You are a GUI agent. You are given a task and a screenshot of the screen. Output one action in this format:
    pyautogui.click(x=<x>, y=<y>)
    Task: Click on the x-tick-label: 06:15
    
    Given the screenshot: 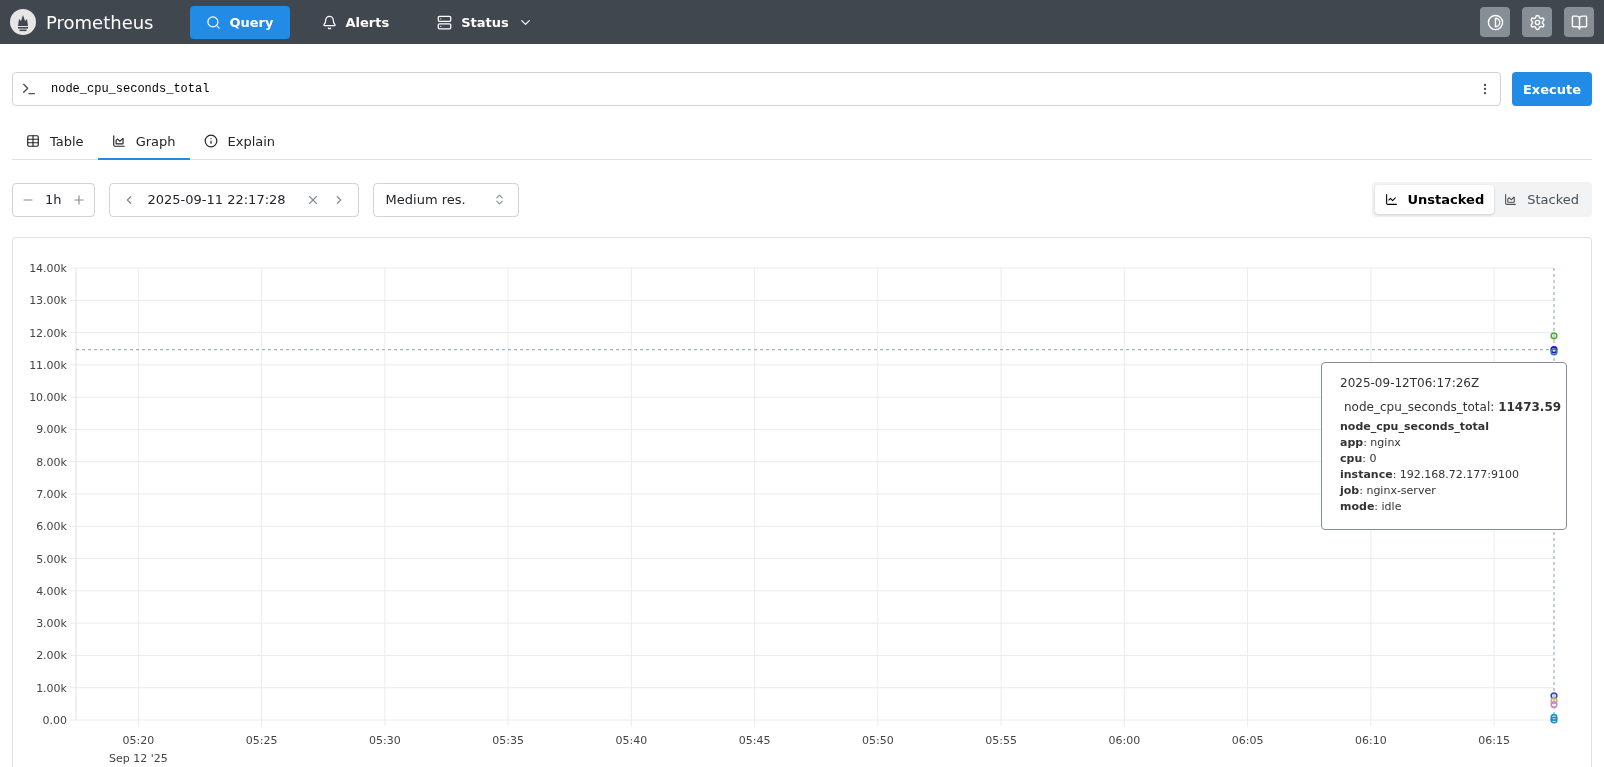 What is the action you would take?
    pyautogui.click(x=1494, y=740)
    